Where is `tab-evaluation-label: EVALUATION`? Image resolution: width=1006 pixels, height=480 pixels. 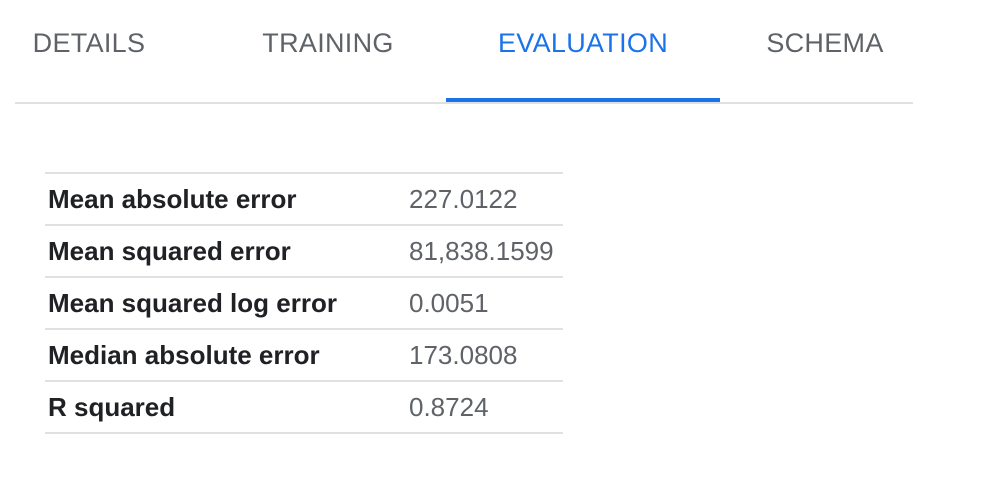
tab-evaluation-label: EVALUATION is located at coordinates (583, 42).